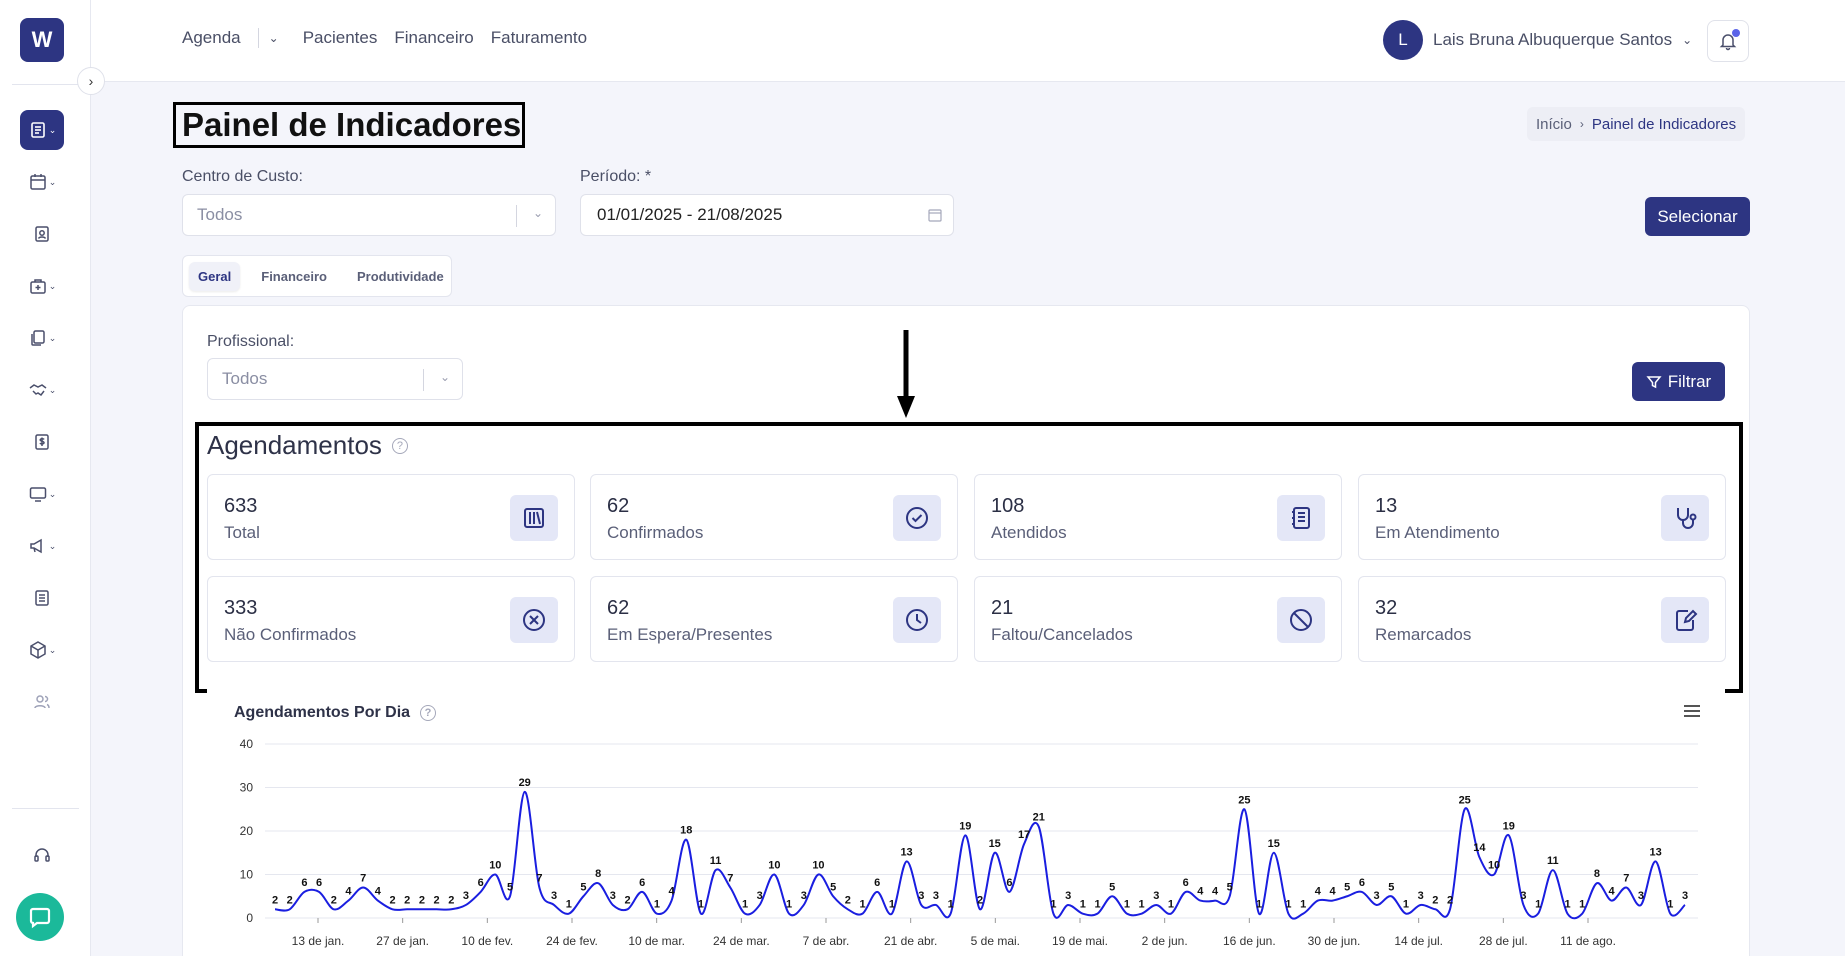 This screenshot has height=956, width=1845. I want to click on page-title: Painel de Indicadores, so click(349, 125).